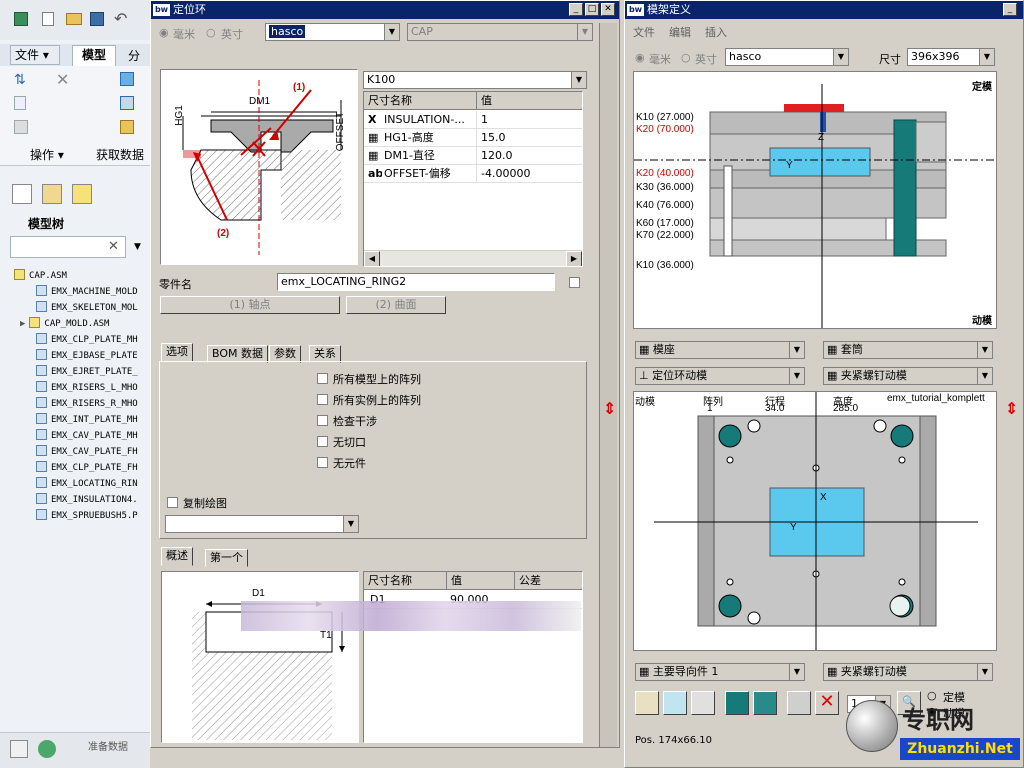 Image resolution: width=1024 pixels, height=768 pixels. Describe the element at coordinates (226, 558) in the screenshot. I see `tab-first: 第一个` at that location.